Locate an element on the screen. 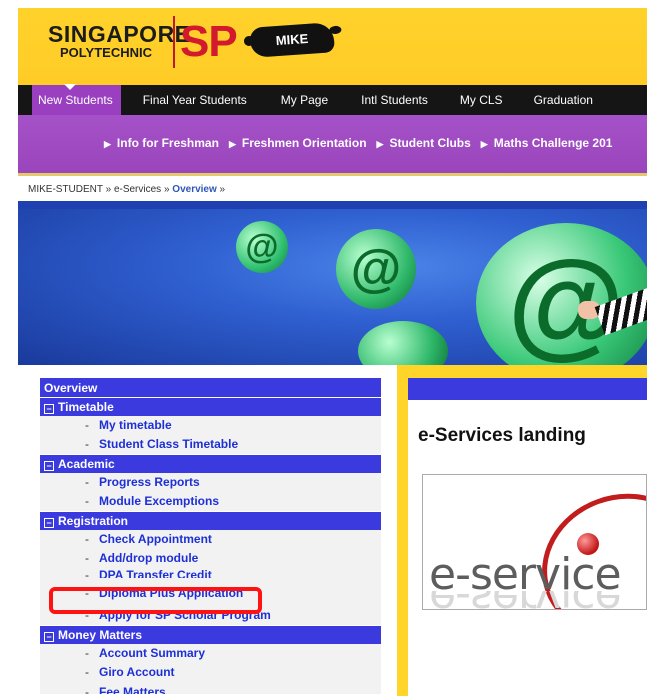  logo-divider is located at coordinates (174, 42).